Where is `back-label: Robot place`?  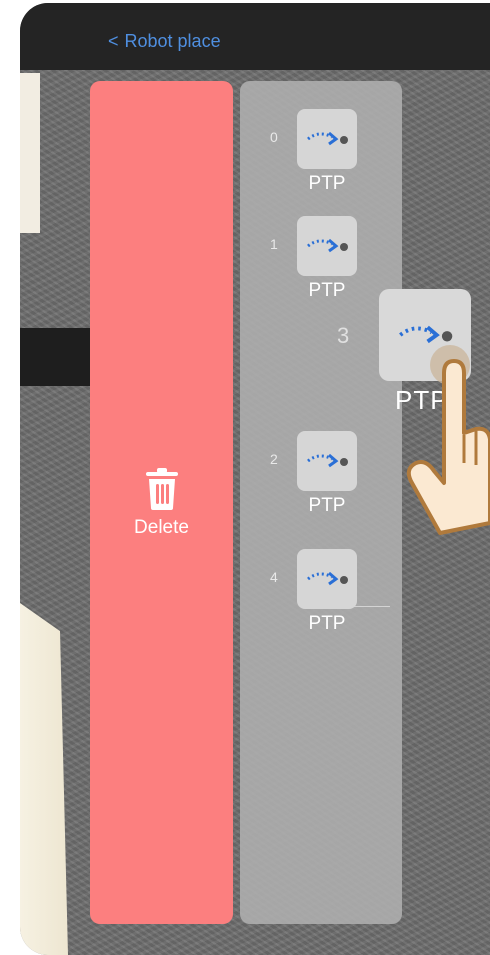 back-label: Robot place is located at coordinates (172, 41).